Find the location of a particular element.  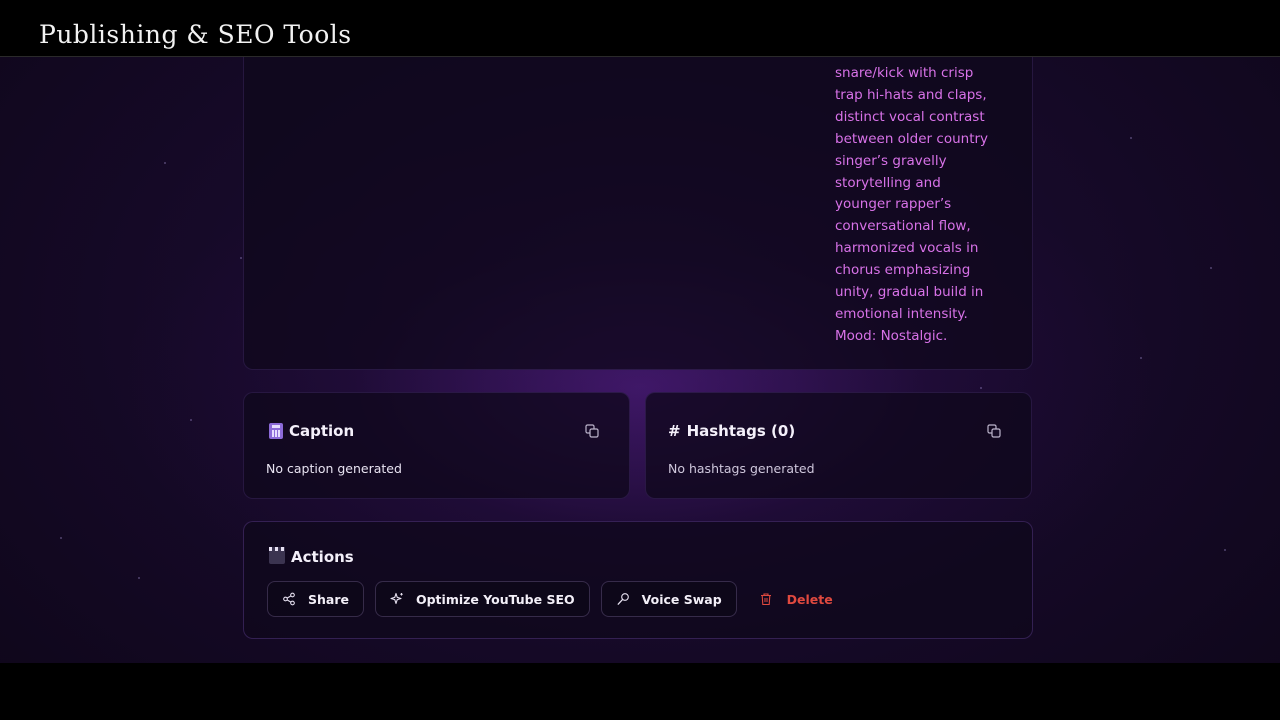

hashtags-card: # Hashtags (0) No hashtags generated is located at coordinates (838, 445).